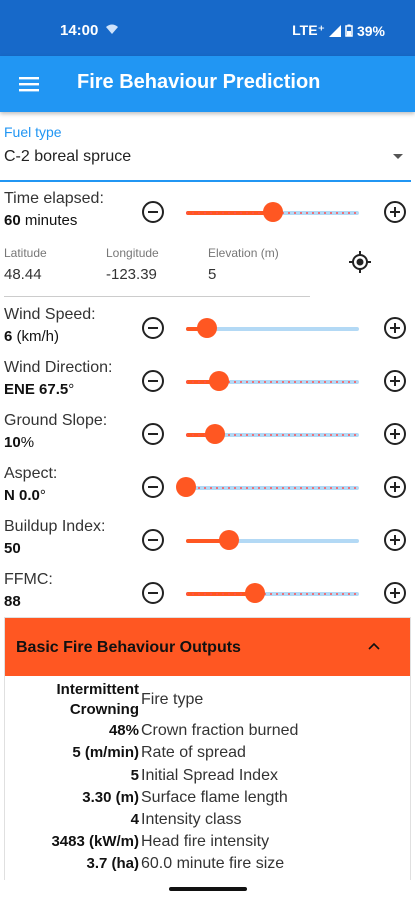  What do you see at coordinates (220, 730) in the screenshot?
I see `output-label: Crown fraction burned` at bounding box center [220, 730].